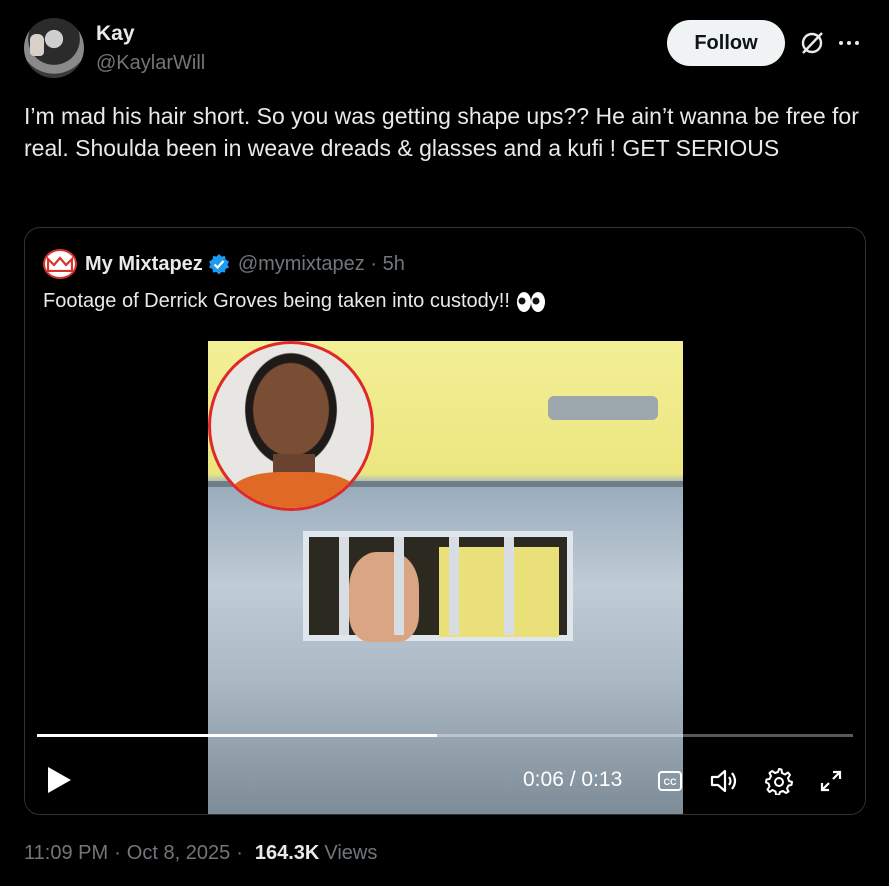 This screenshot has height=886, width=889. What do you see at coordinates (603, 408) in the screenshot?
I see `roof-light-image` at bounding box center [603, 408].